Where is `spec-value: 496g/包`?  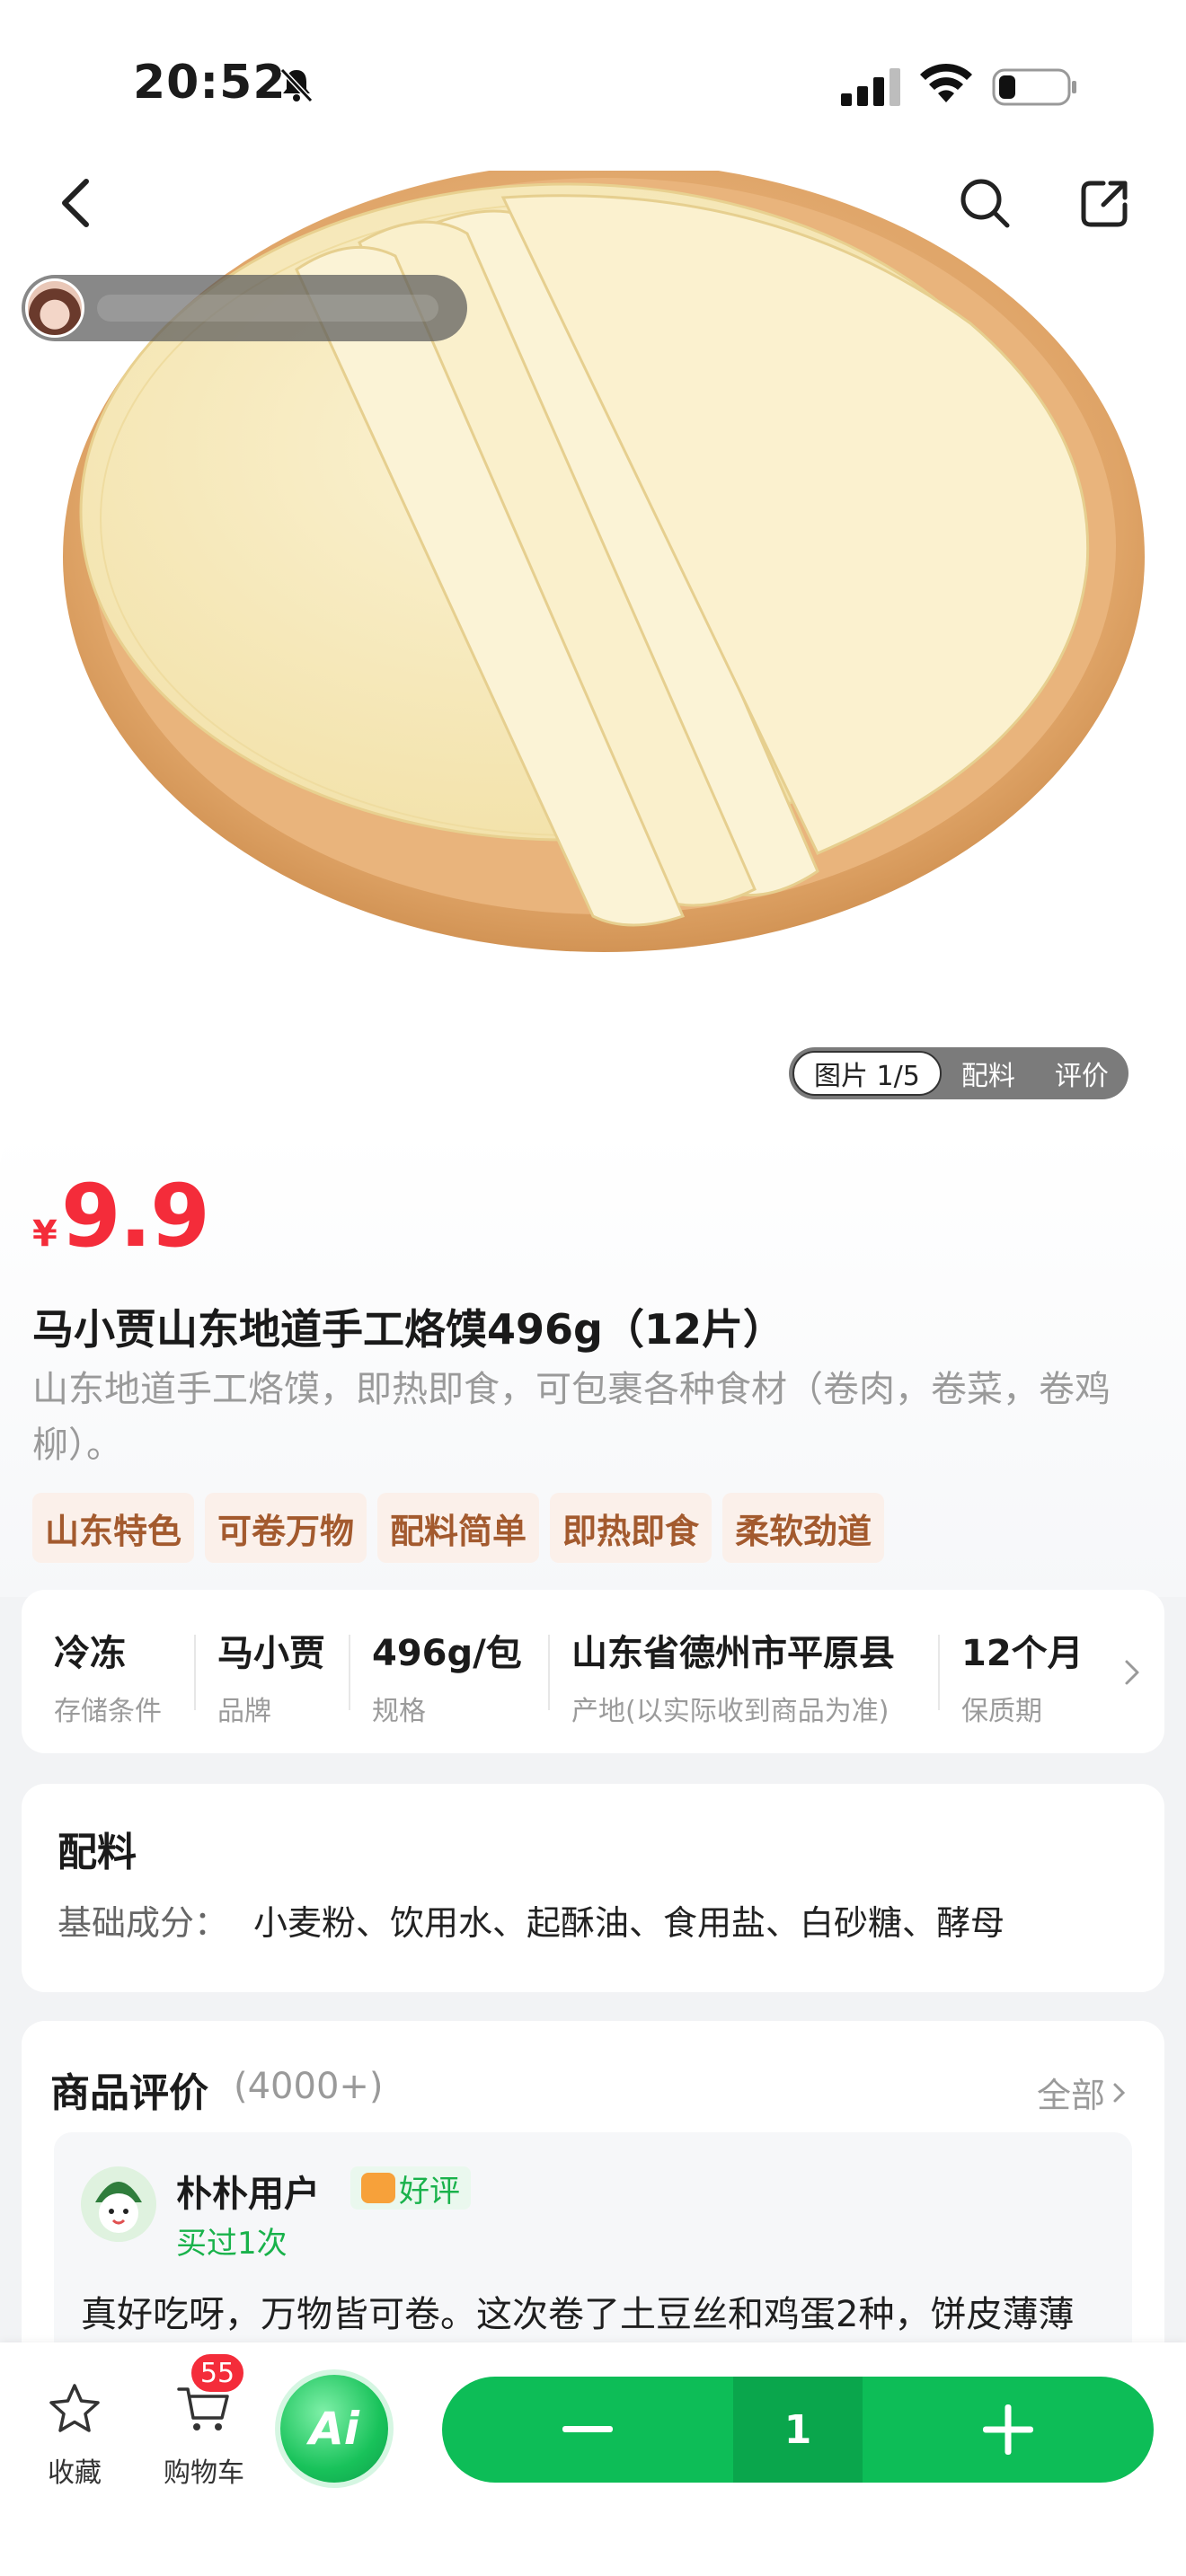 spec-value: 496g/包 is located at coordinates (447, 1653).